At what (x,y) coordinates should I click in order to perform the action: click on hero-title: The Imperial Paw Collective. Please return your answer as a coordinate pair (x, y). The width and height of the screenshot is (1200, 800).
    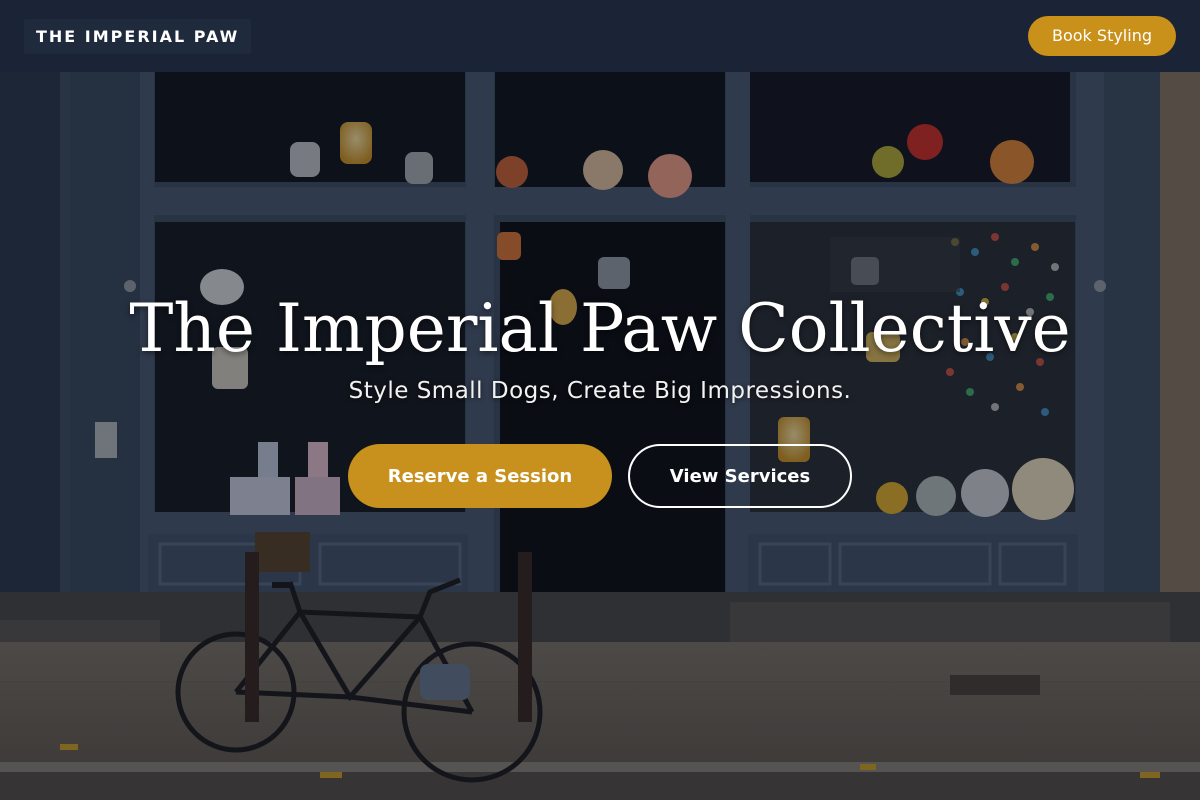
    Looking at the image, I should click on (600, 328).